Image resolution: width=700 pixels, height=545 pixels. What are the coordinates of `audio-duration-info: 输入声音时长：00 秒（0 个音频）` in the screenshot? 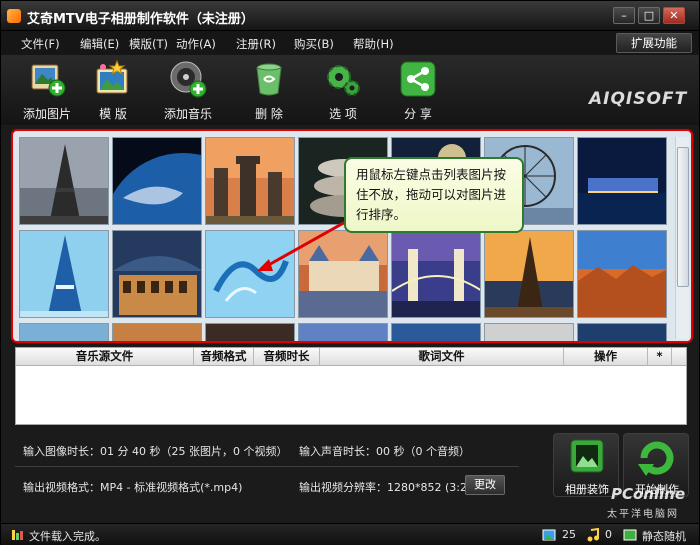 It's located at (384, 451).